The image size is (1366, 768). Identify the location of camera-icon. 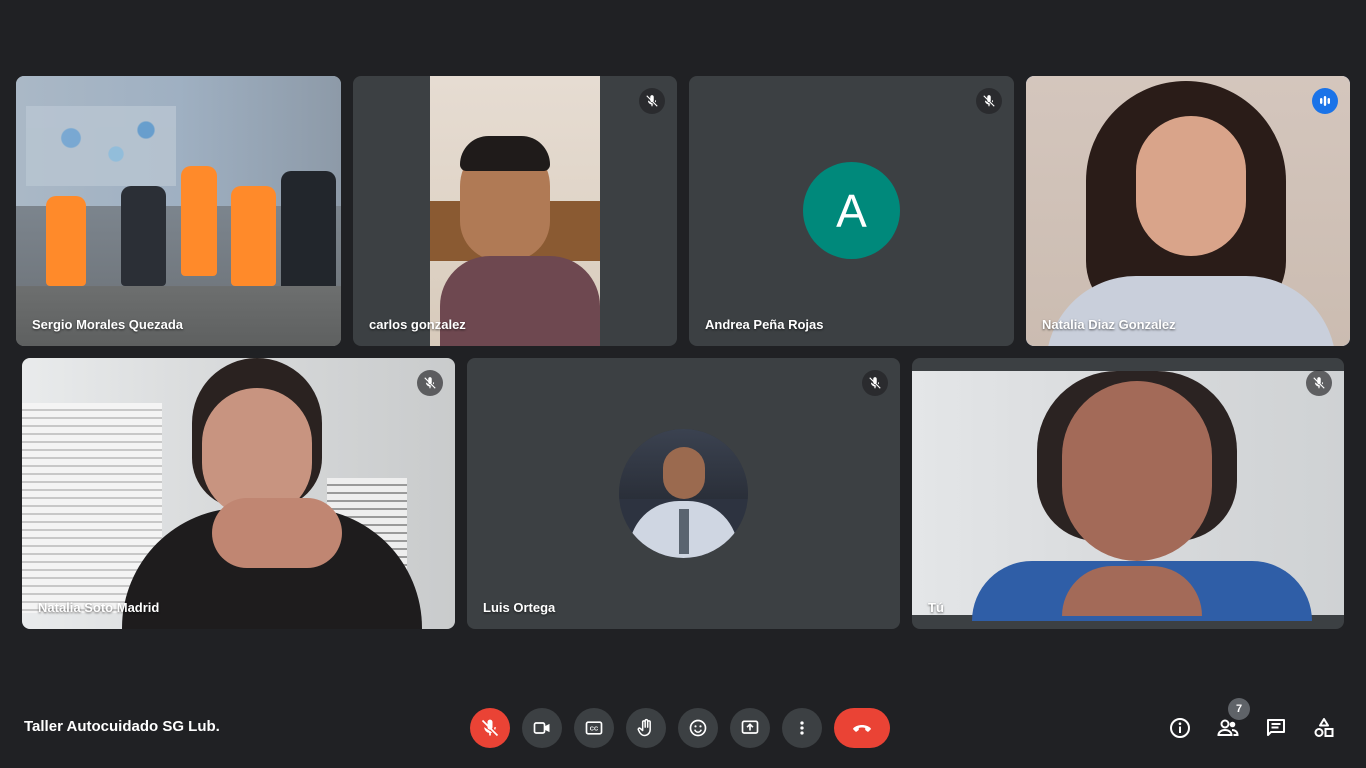
(541, 728).